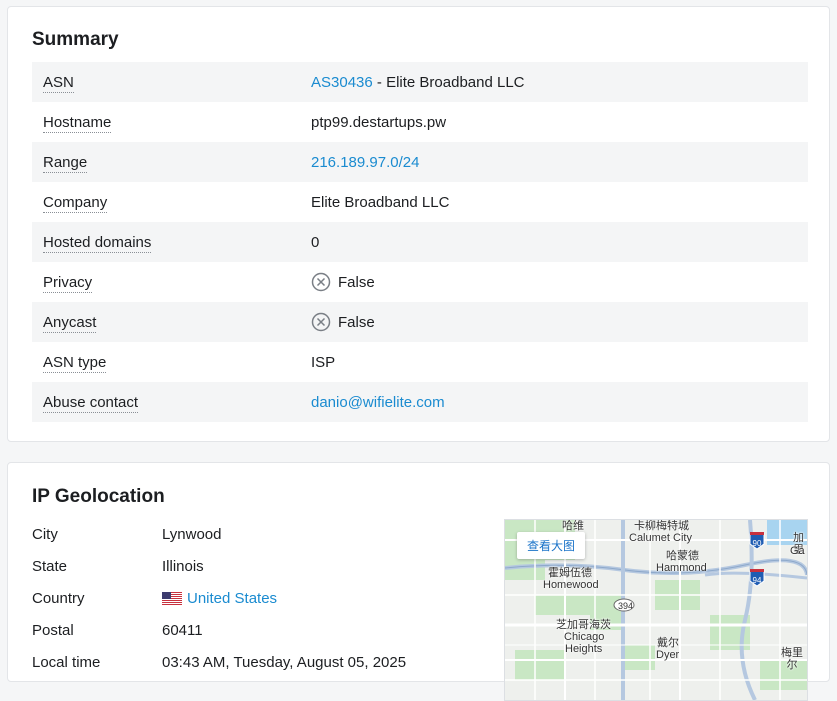 The image size is (837, 701). What do you see at coordinates (75, 363) in the screenshot?
I see `asn-type-label: ASN type` at bounding box center [75, 363].